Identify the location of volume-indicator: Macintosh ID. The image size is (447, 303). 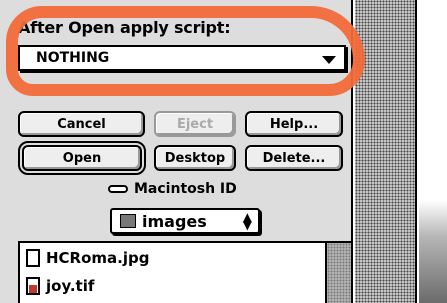
(172, 189).